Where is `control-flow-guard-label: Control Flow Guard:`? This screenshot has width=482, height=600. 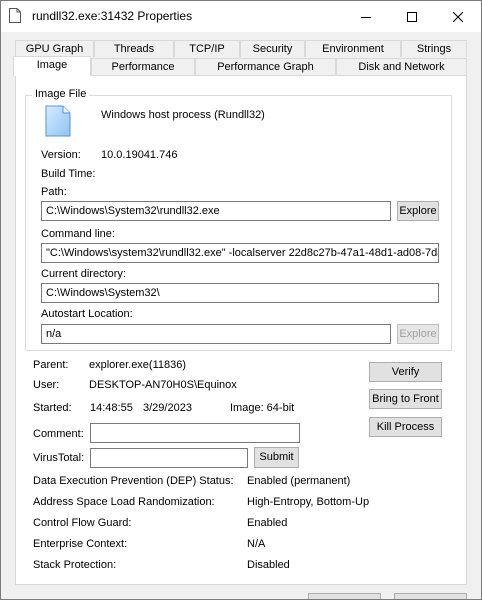
control-flow-guard-label: Control Flow Guard: is located at coordinates (82, 523).